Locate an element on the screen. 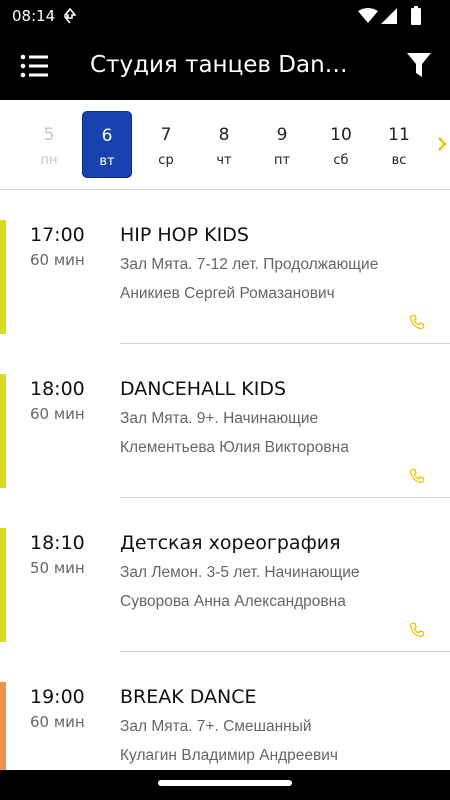 The width and height of the screenshot is (450, 800). date-weekday: чт is located at coordinates (224, 160).